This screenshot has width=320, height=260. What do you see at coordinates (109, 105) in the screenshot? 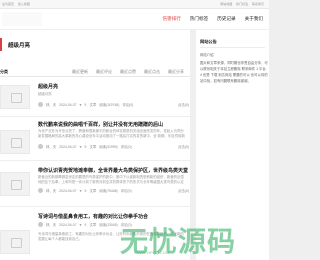
I see `view-count: 阅读(119748)` at bounding box center [109, 105].